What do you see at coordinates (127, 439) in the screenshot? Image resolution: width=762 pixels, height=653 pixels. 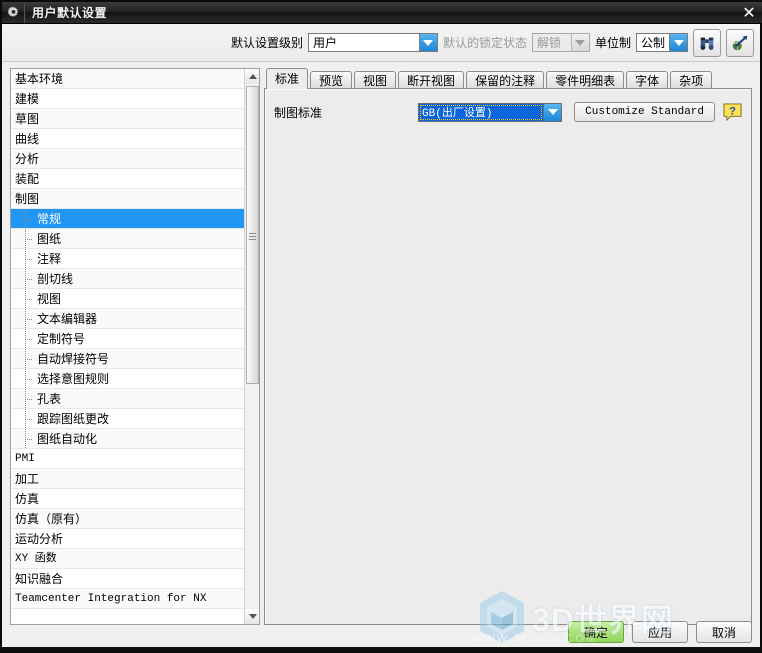 I see `tree-item: 图纸自动化` at bounding box center [127, 439].